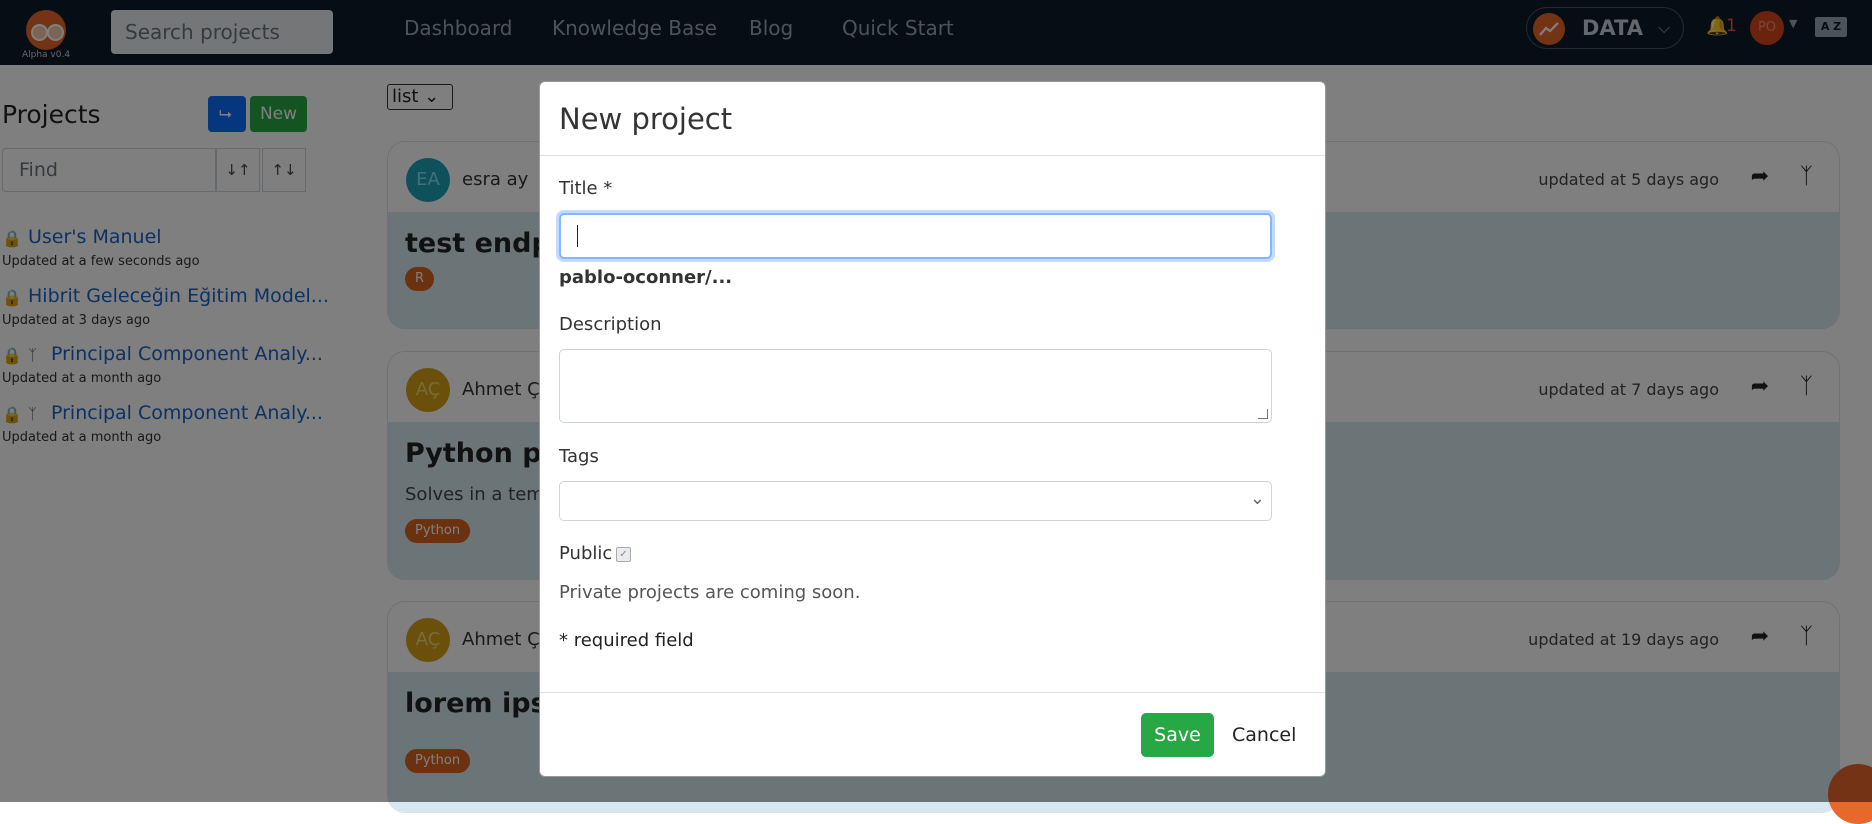  I want to click on required-note: * required field, so click(626, 640).